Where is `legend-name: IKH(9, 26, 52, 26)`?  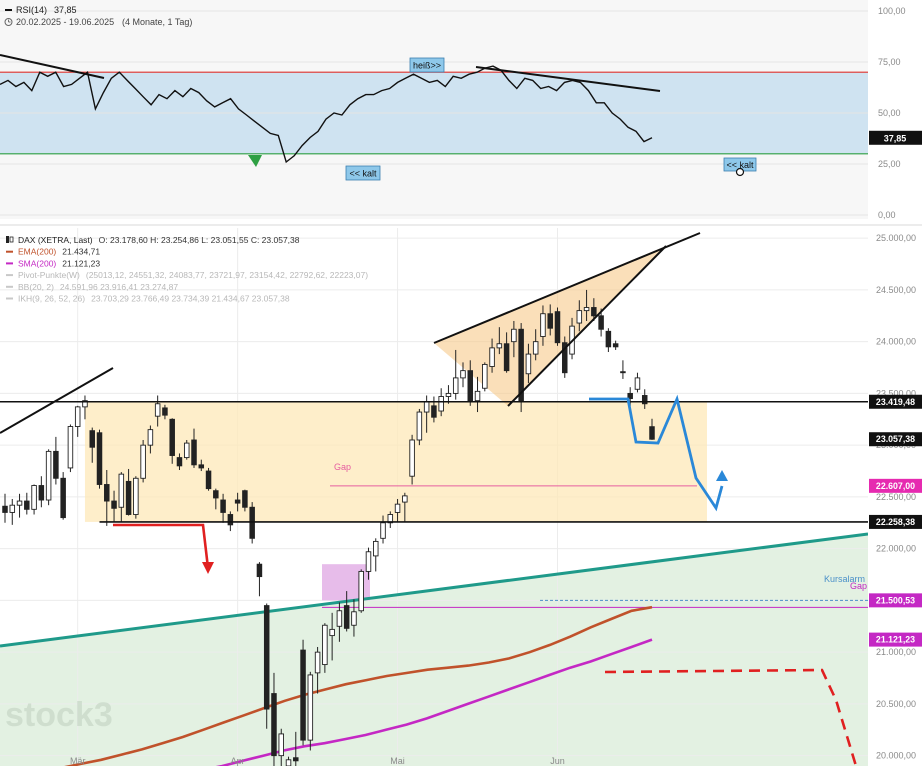
legend-name: IKH(9, 26, 52, 26) is located at coordinates (51, 299).